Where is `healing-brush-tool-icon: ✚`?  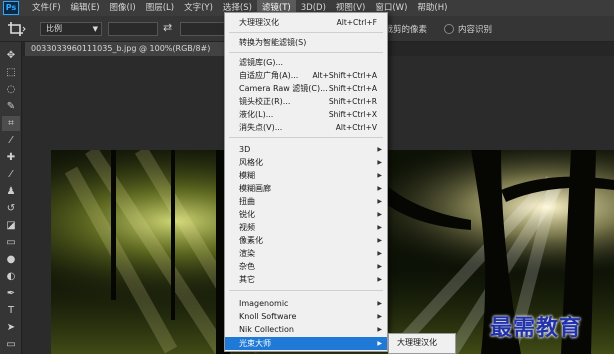
healing-brush-tool-icon: ✚ is located at coordinates (11, 157).